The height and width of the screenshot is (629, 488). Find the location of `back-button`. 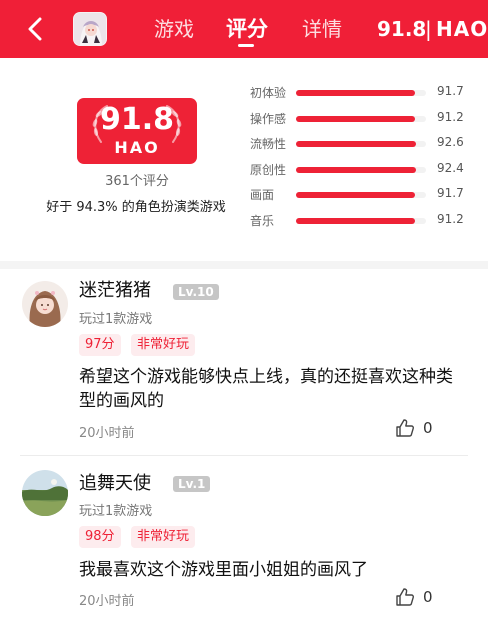

back-button is located at coordinates (35, 29).